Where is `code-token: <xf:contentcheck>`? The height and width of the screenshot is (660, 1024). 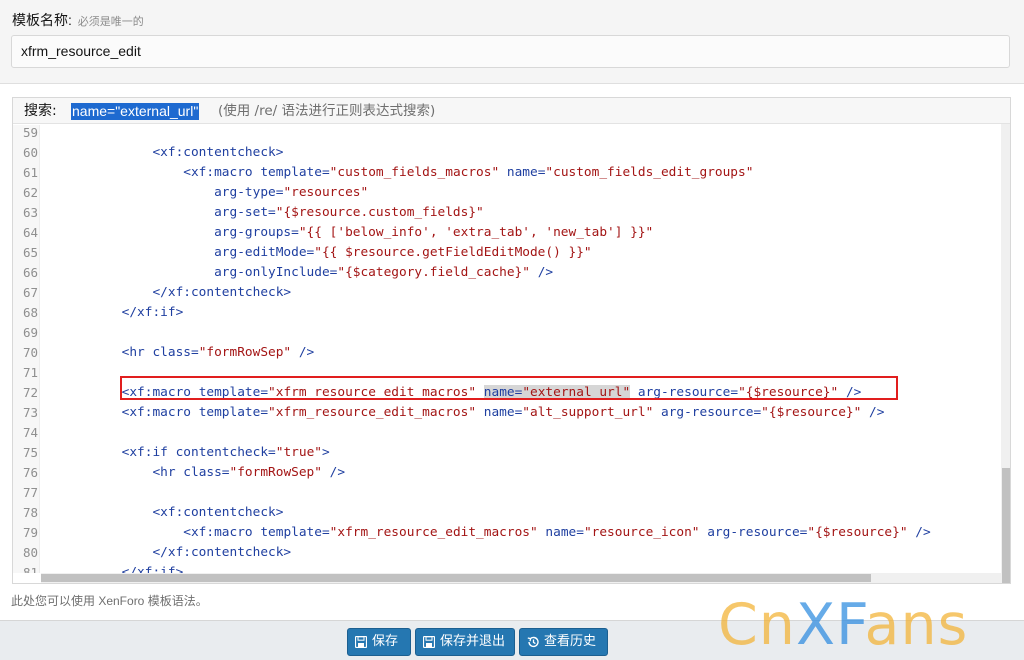
code-token: <xf:contentcheck> is located at coordinates (172, 512).